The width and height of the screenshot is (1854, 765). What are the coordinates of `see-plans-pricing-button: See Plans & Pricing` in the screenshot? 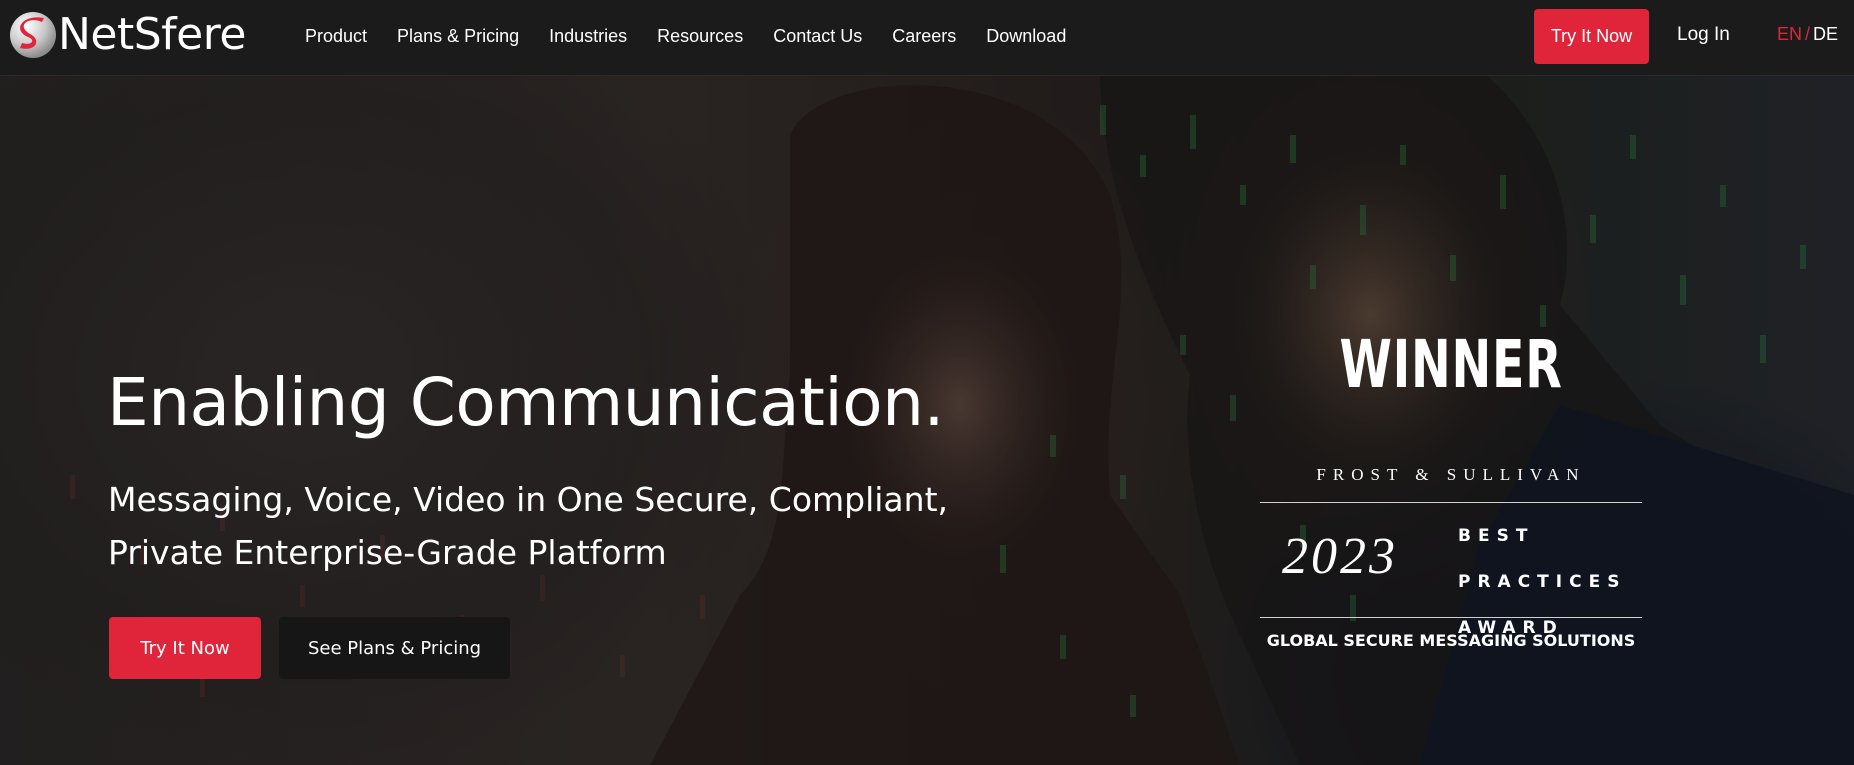 It's located at (394, 648).